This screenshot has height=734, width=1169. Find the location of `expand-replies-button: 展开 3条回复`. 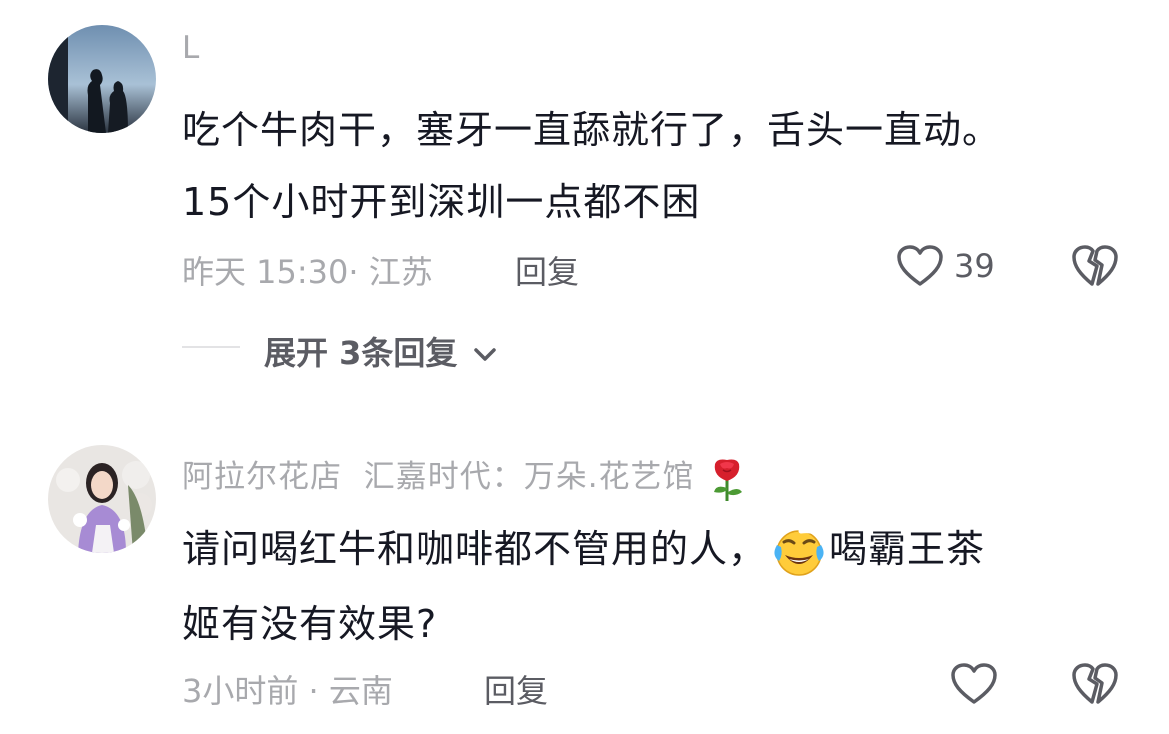

expand-replies-button: 展开 3条回复 is located at coordinates (380, 351).